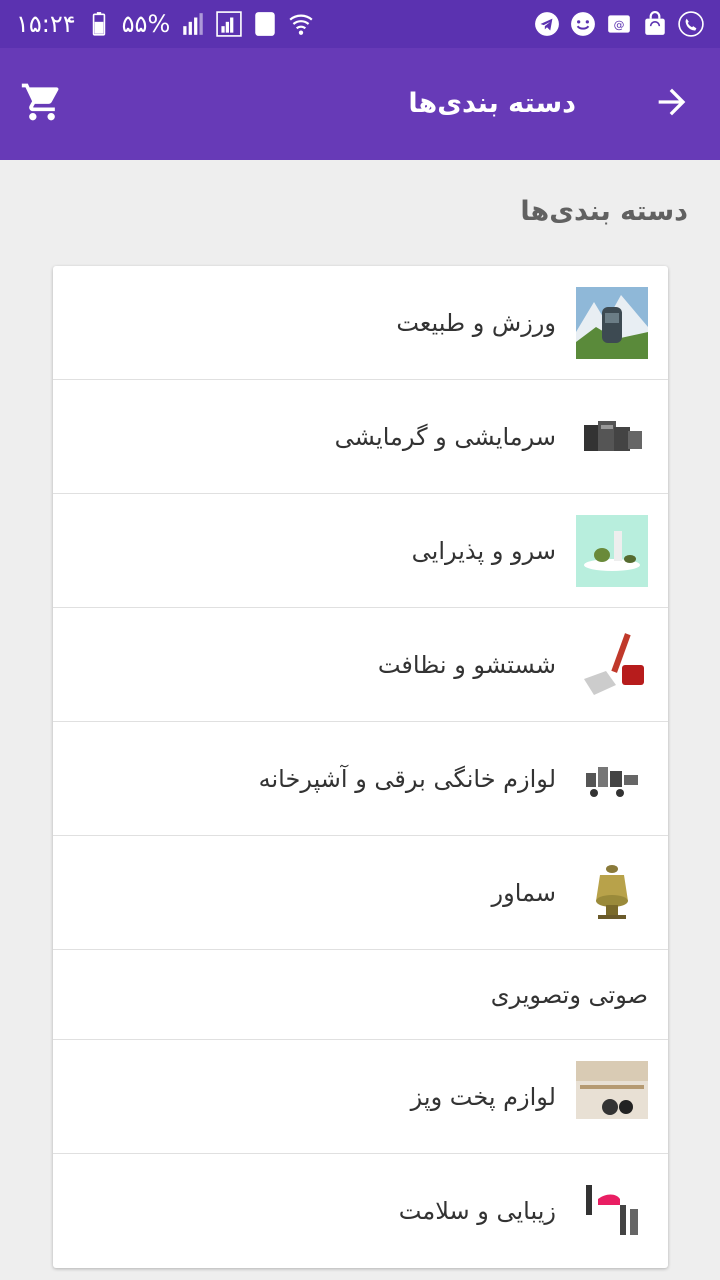 The width and height of the screenshot is (720, 1280). What do you see at coordinates (360, 24) in the screenshot?
I see `status-bar: ۱۵:۲۴ ۵۵% @` at bounding box center [360, 24].